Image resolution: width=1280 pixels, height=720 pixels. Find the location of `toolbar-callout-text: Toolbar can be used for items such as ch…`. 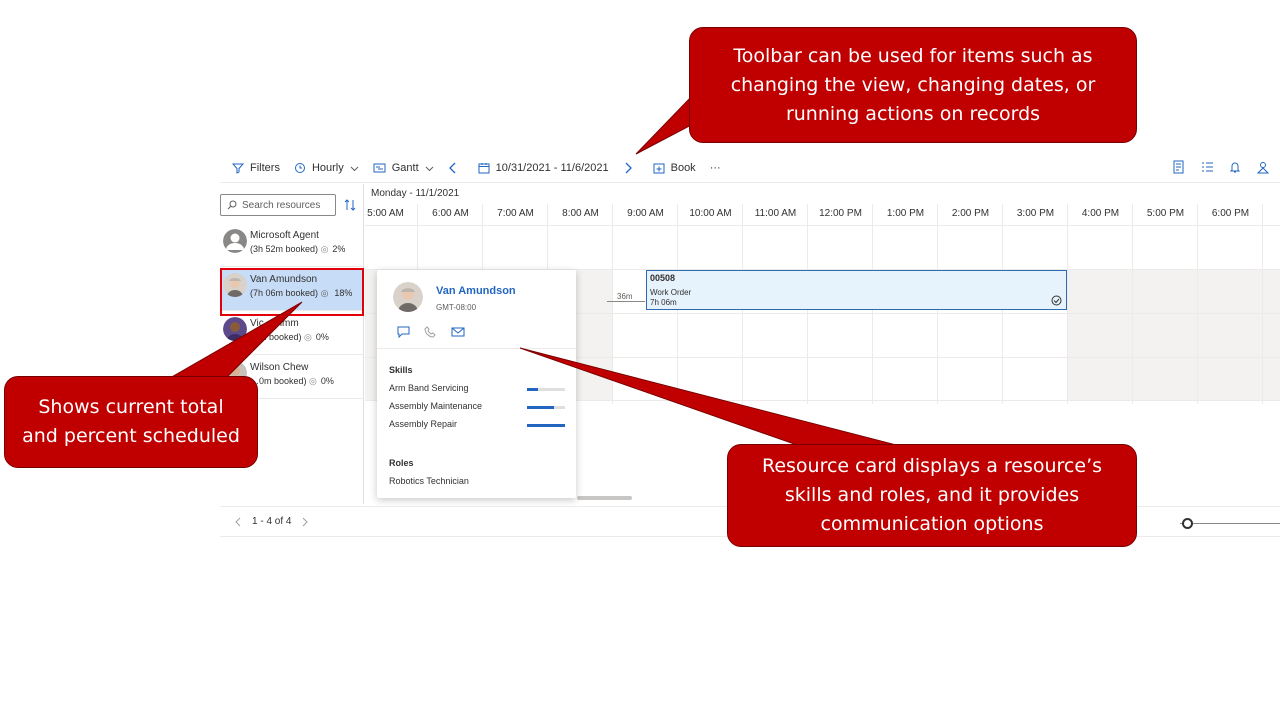

toolbar-callout-text: Toolbar can be used for items such as ch… is located at coordinates (913, 84).